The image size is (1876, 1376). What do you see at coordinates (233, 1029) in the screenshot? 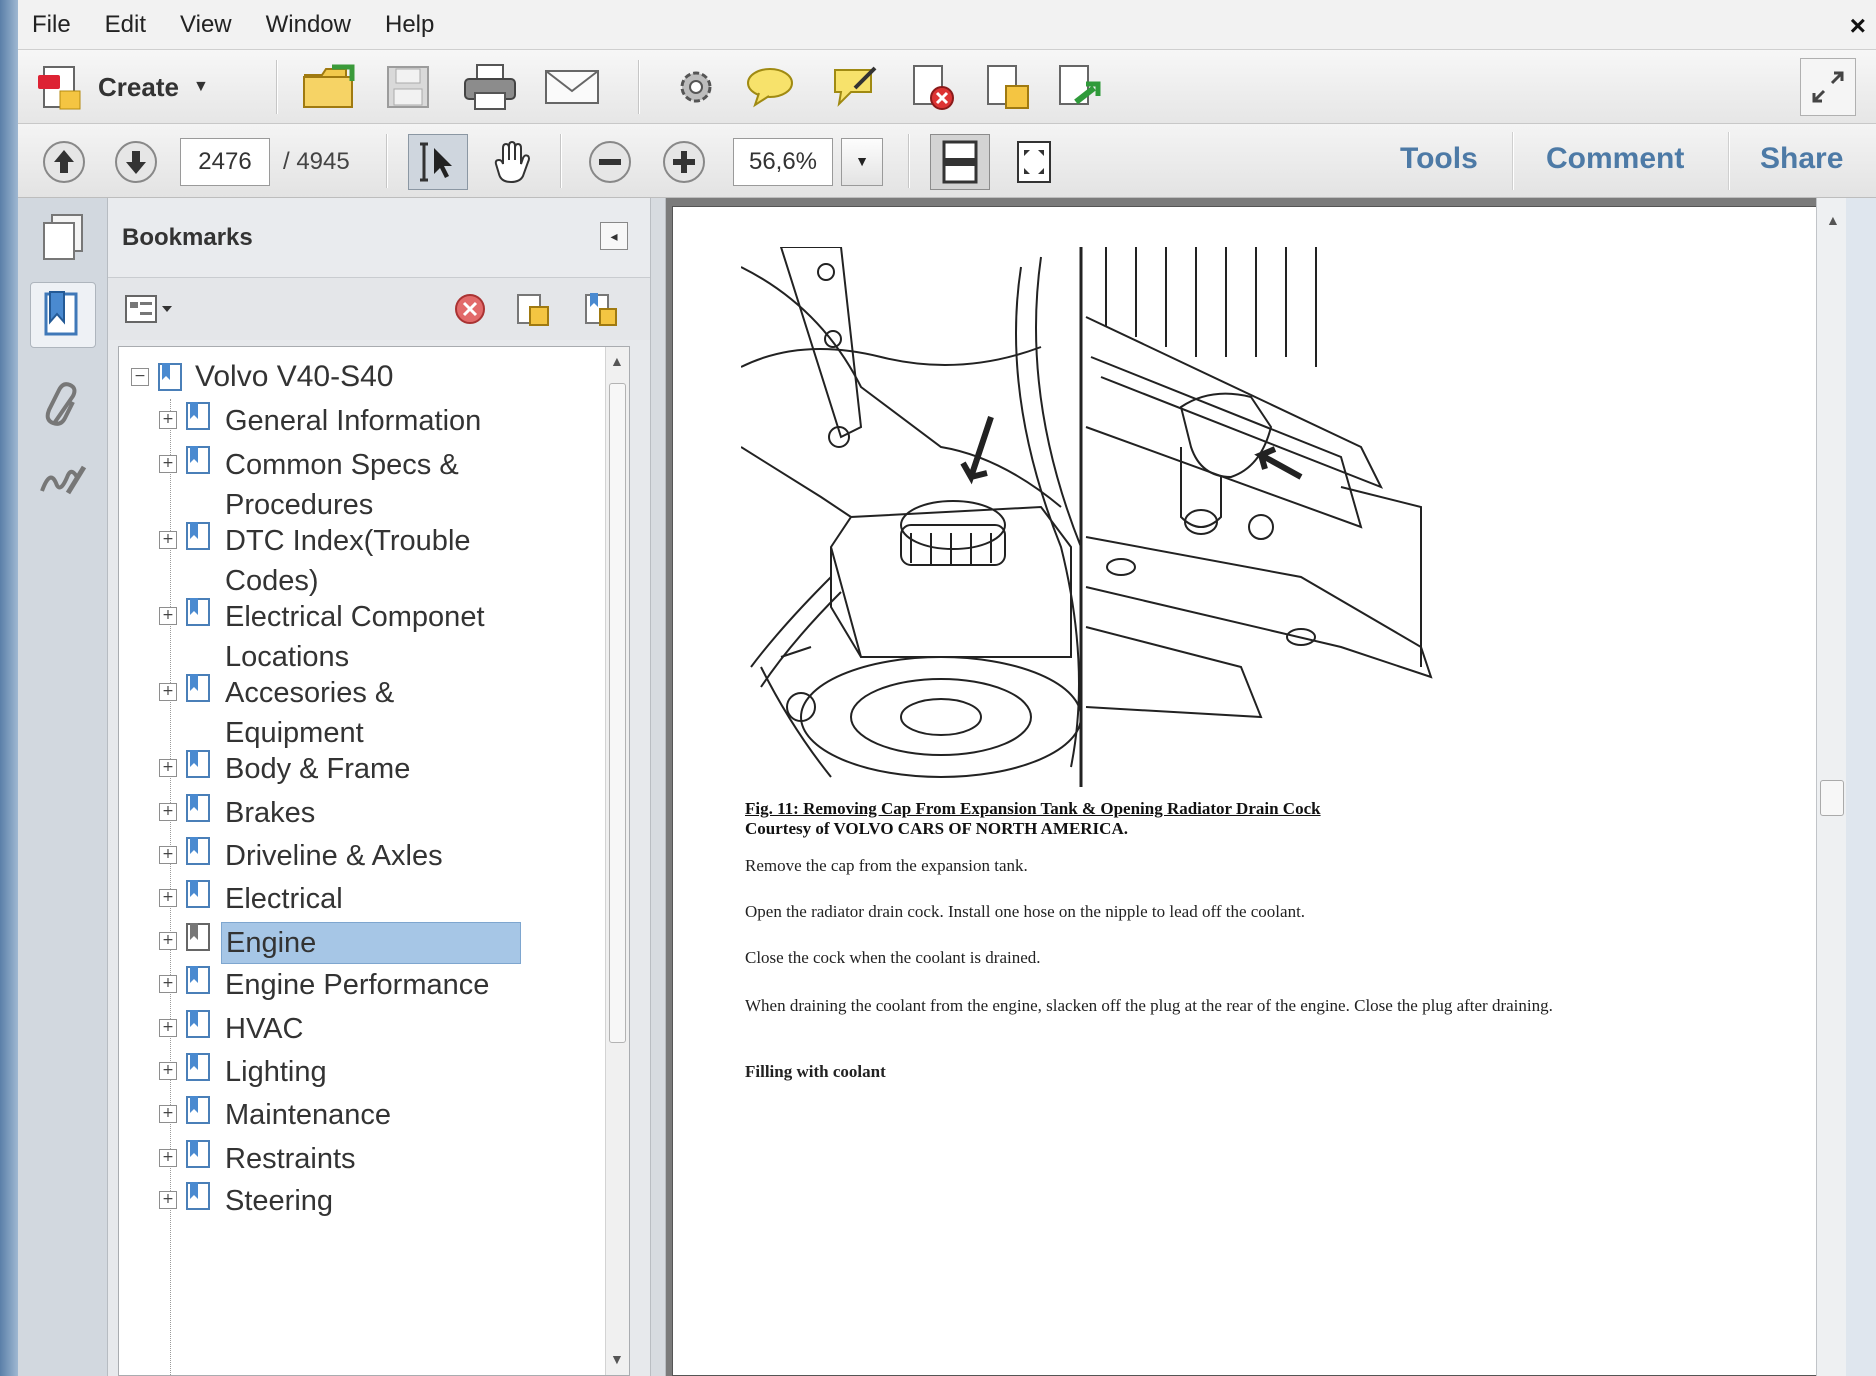
I see `bookmark-item: + HVAC` at bounding box center [233, 1029].